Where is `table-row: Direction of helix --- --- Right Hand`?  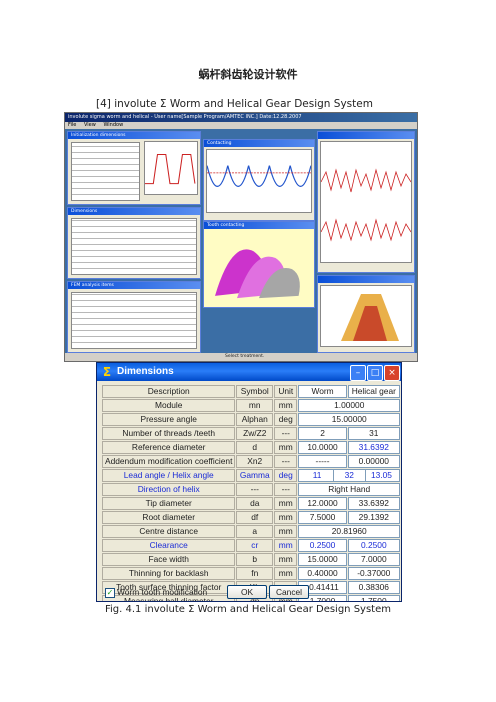 table-row: Direction of helix --- --- Right Hand is located at coordinates (251, 489).